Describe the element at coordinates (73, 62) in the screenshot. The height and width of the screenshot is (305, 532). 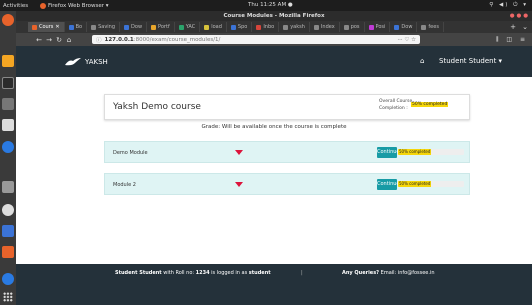
I see `yaksh-logo-icon` at that location.